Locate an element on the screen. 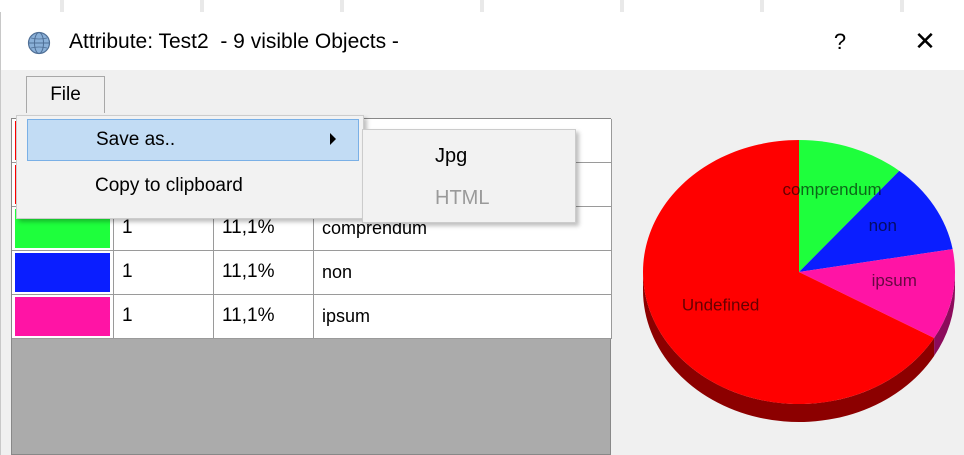 The image size is (964, 455). menu-item-save-as-label: Save as.. is located at coordinates (136, 139).